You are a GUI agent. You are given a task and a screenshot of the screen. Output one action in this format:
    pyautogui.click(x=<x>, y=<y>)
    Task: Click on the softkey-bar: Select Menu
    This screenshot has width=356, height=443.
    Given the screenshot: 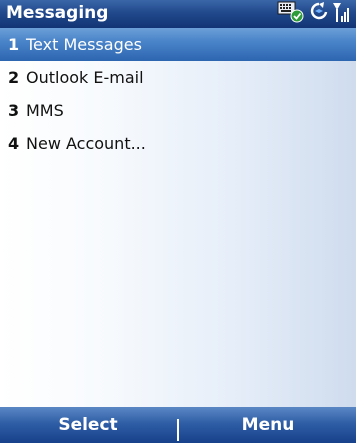 What is the action you would take?
    pyautogui.click(x=178, y=425)
    